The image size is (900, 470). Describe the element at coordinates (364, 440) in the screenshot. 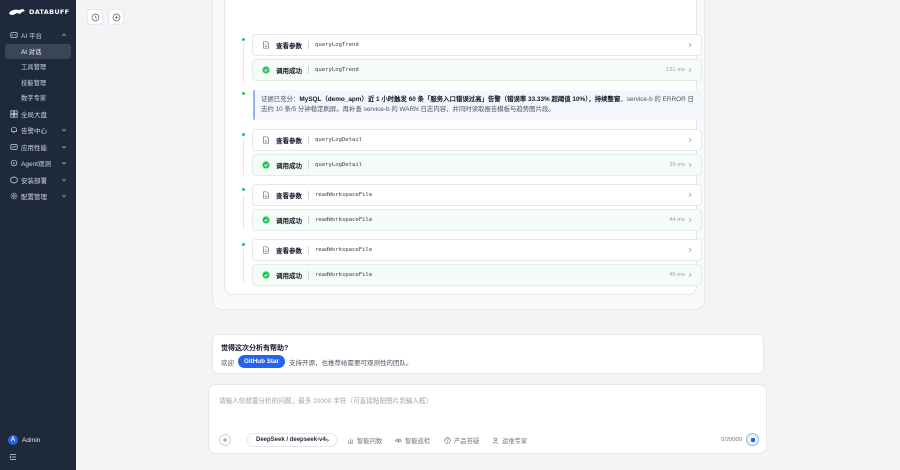

I see `tool-smart-query: 智能问数` at that location.